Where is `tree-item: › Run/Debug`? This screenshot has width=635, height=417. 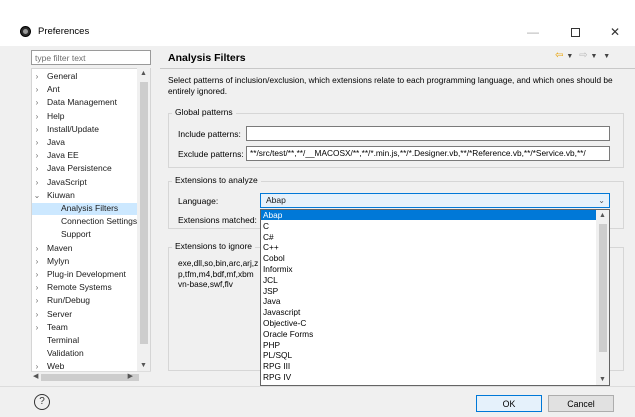 tree-item: › Run/Debug is located at coordinates (85, 301).